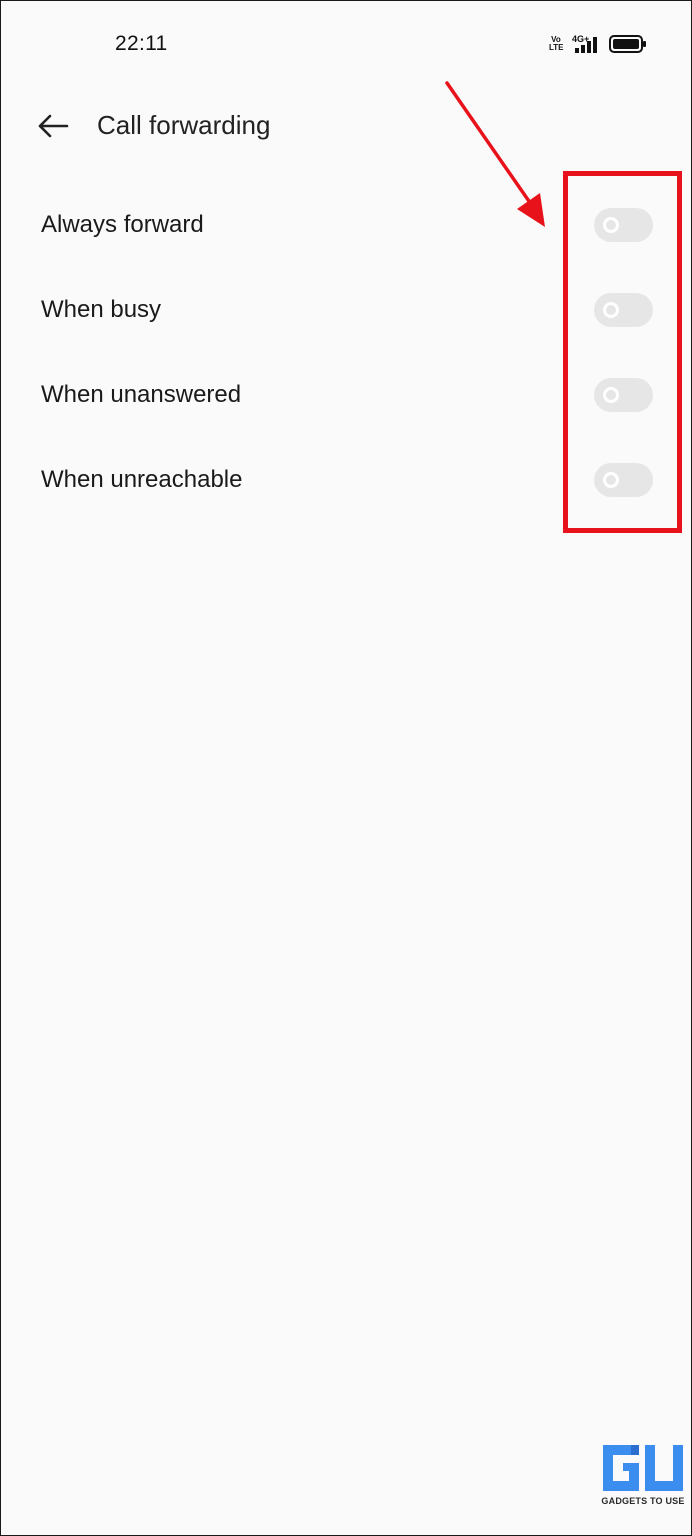 Image resolution: width=692 pixels, height=1536 pixels. Describe the element at coordinates (346, 46) in the screenshot. I see `status-bar: 22:11 Vo LTE 4G+` at that location.